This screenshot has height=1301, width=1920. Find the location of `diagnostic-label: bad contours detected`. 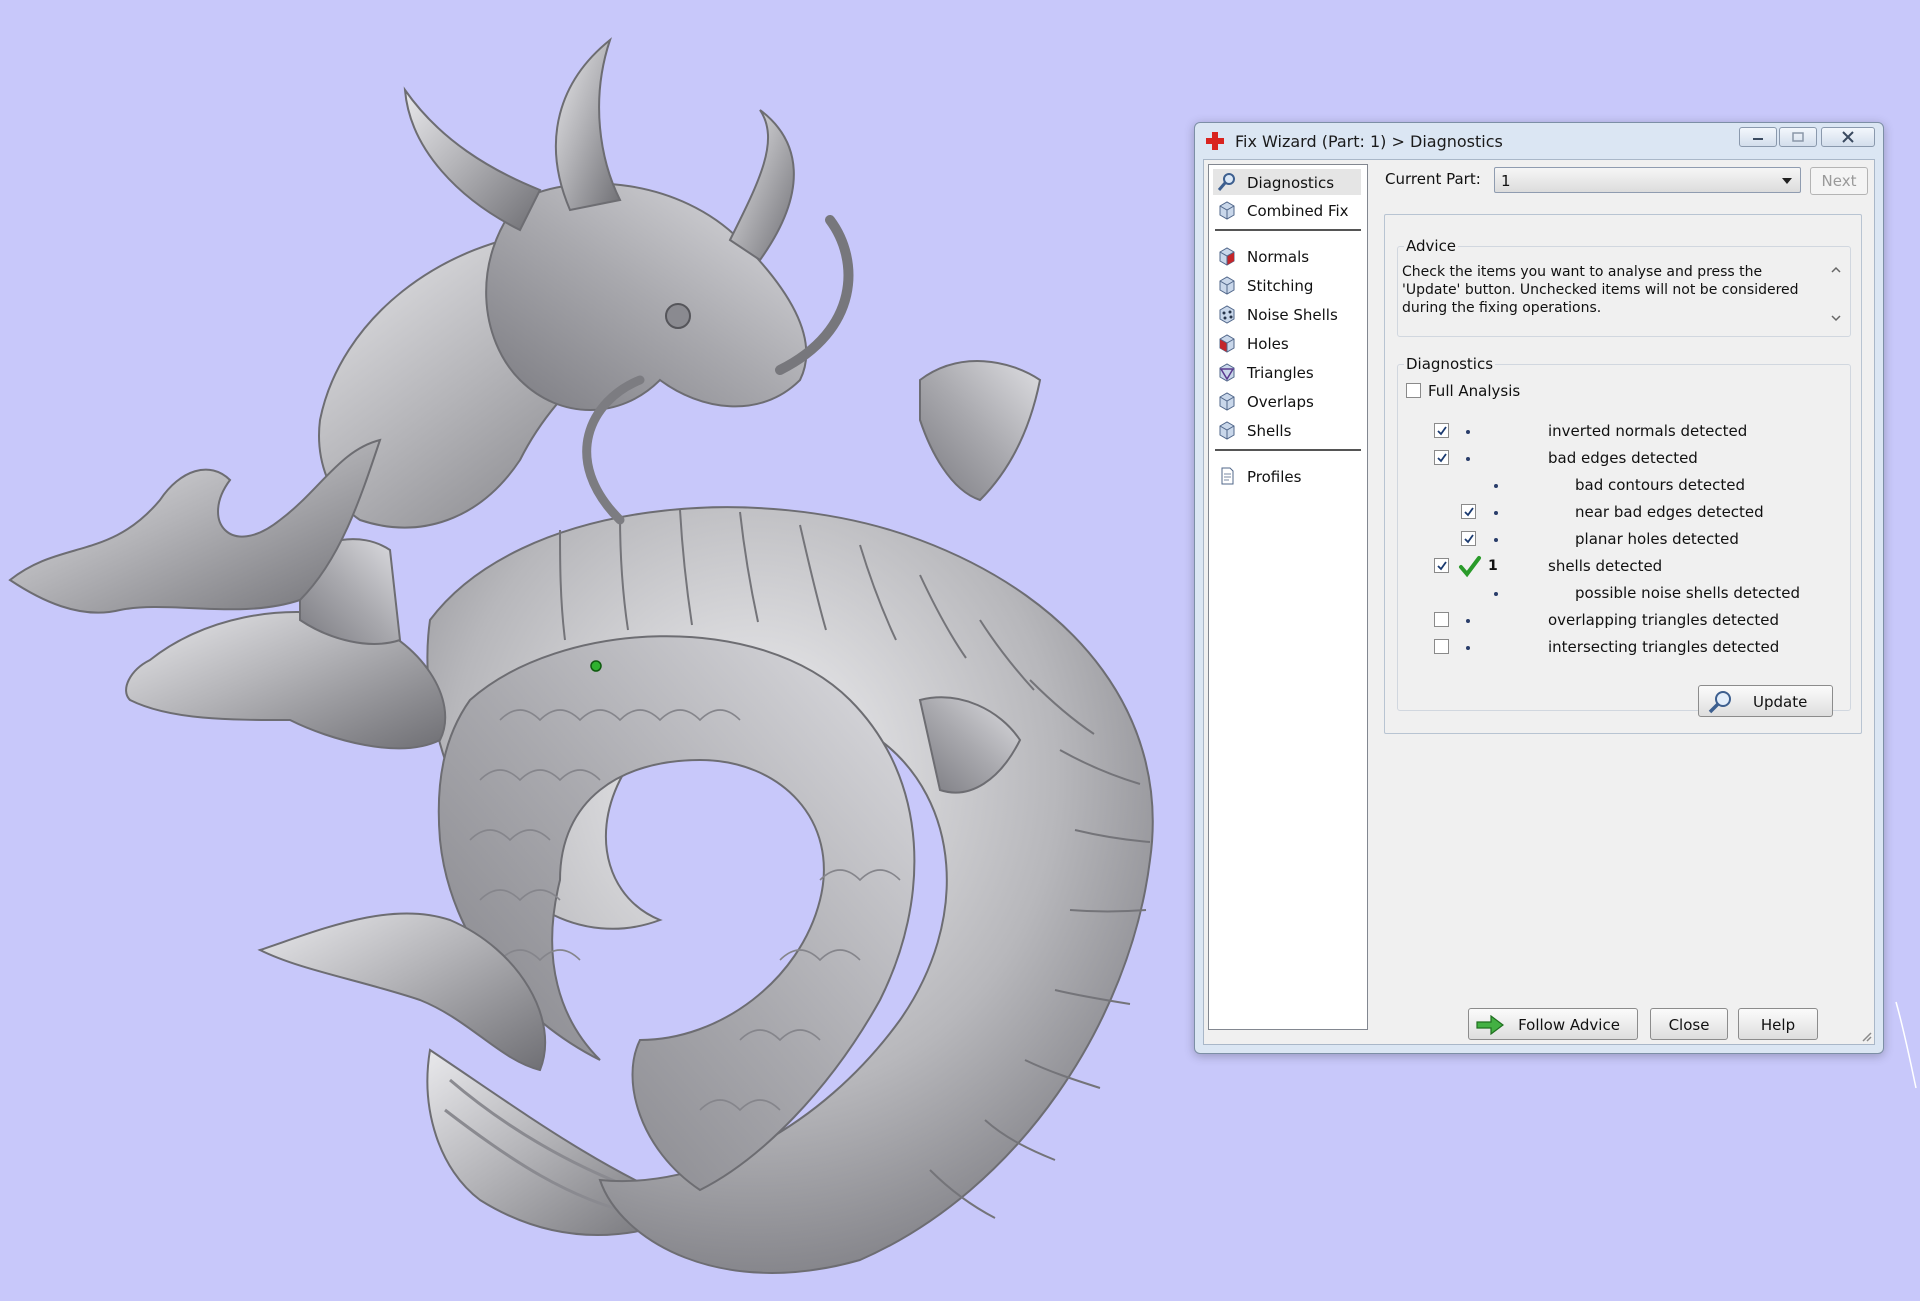

diagnostic-label: bad contours detected is located at coordinates (1660, 485).